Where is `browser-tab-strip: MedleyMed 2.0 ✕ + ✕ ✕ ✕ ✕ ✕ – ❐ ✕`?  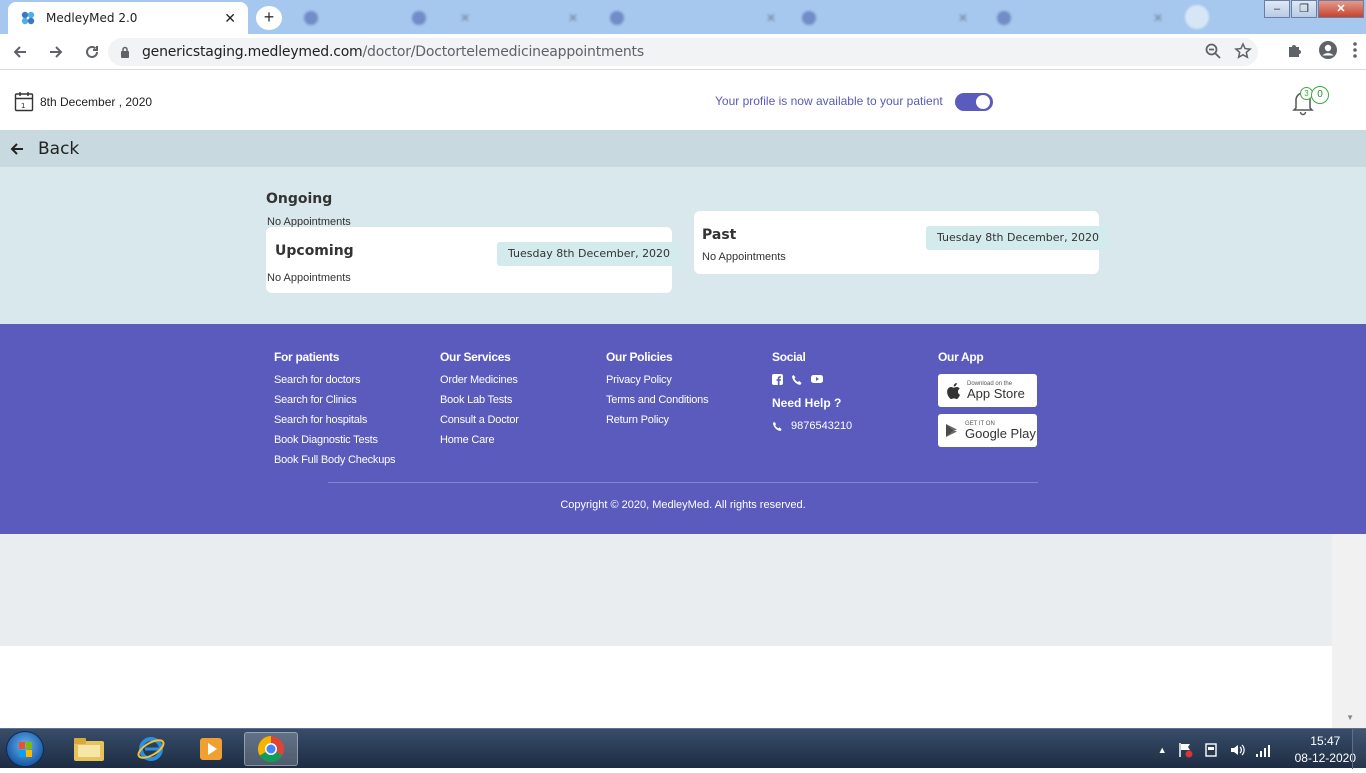 browser-tab-strip: MedleyMed 2.0 ✕ + ✕ ✕ ✕ ✕ ✕ – ❐ ✕ is located at coordinates (683, 17).